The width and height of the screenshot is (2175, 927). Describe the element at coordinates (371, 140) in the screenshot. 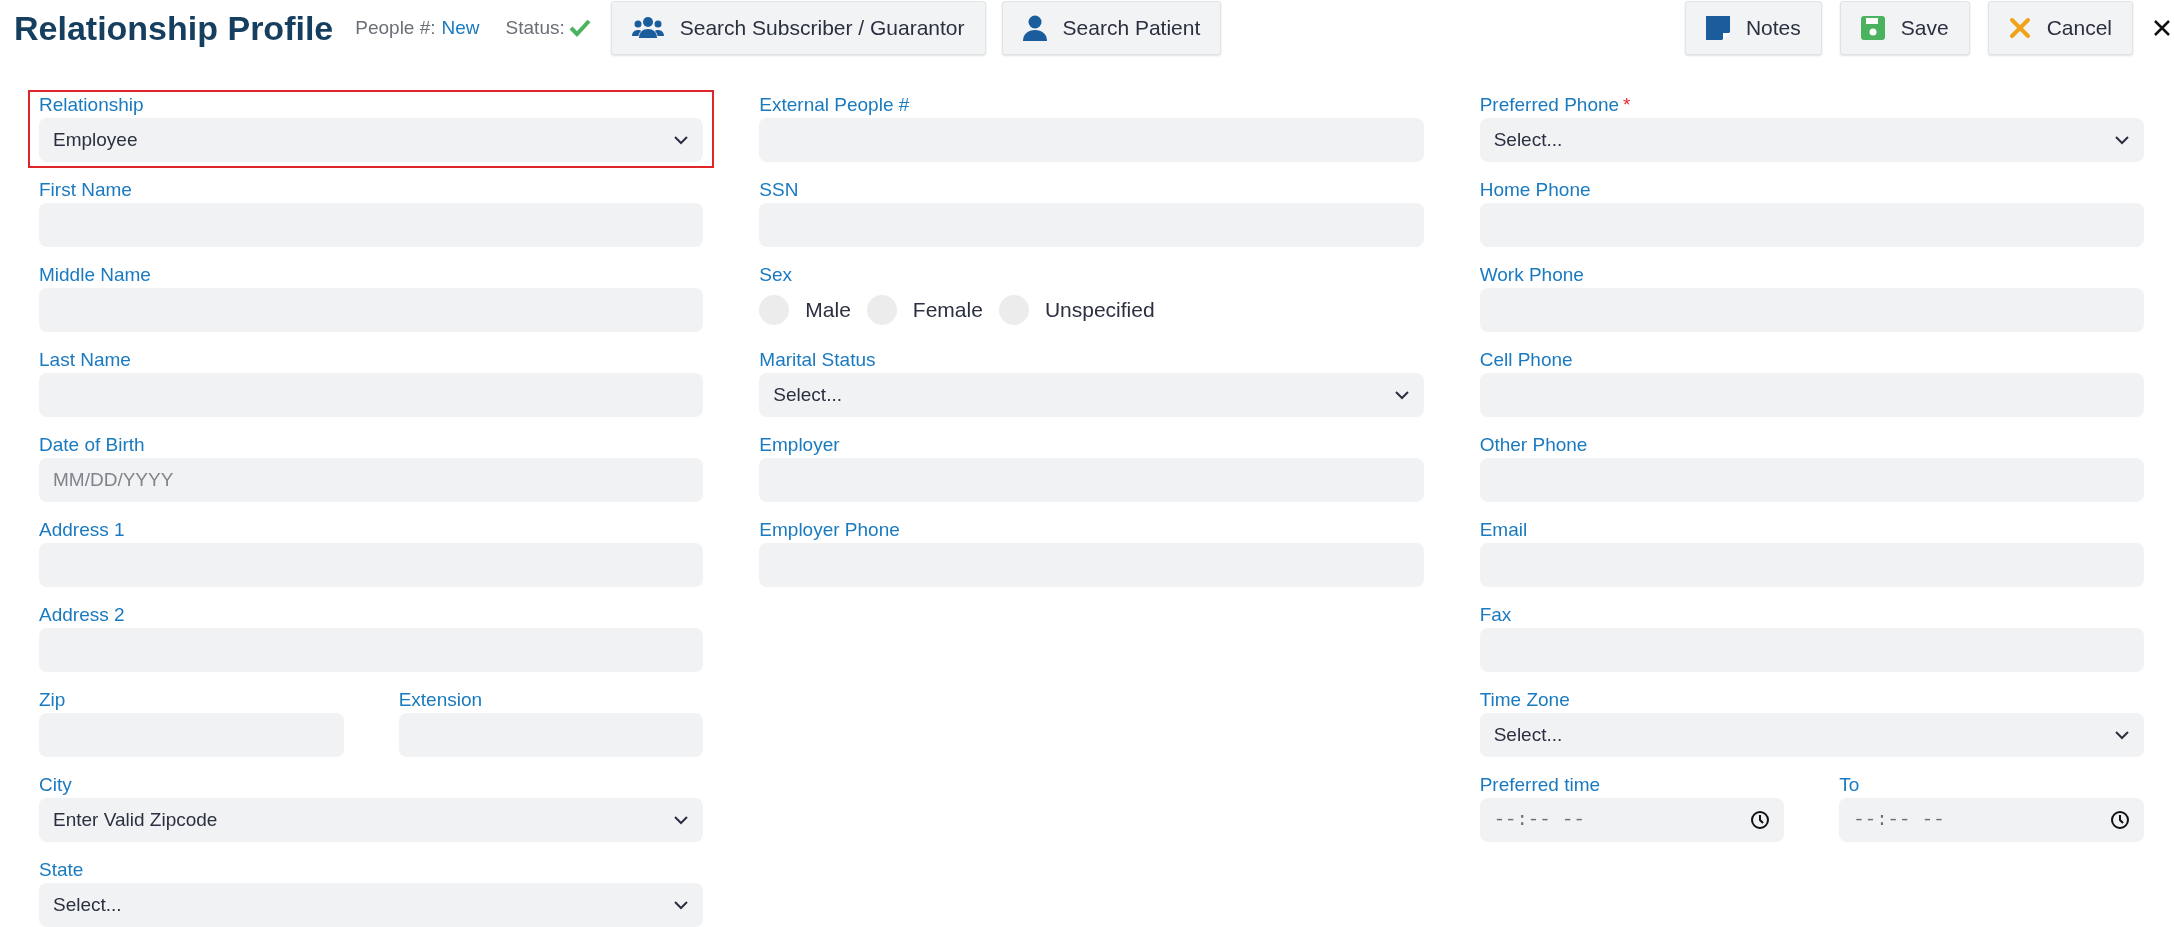

I see `dropdown: Employee` at that location.